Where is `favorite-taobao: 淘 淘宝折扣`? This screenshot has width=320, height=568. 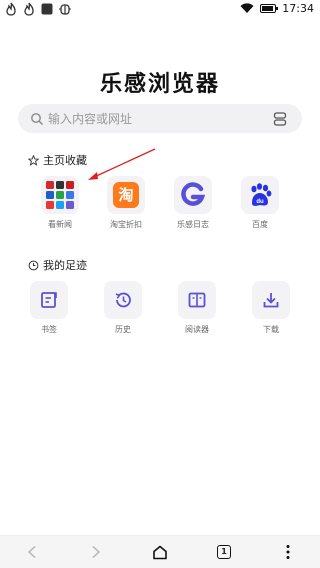 favorite-taobao: 淘 淘宝折扣 is located at coordinates (126, 203).